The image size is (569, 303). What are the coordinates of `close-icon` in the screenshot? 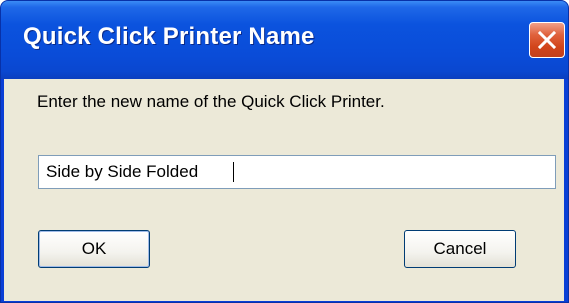 It's located at (547, 40).